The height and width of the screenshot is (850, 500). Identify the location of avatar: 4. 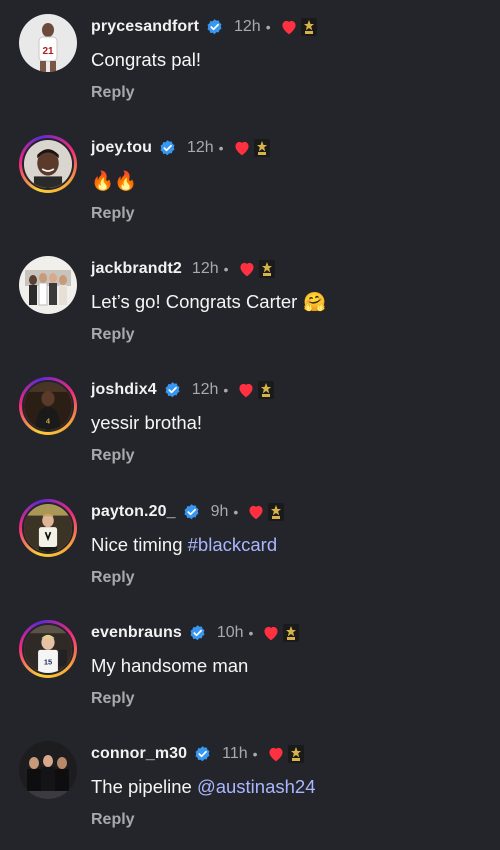
(48, 406).